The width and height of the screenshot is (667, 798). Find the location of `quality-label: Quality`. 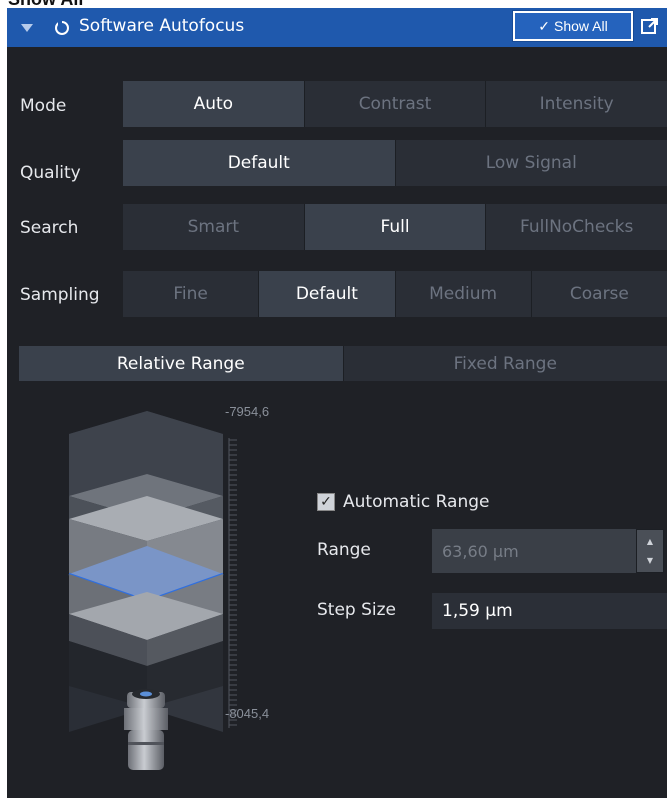

quality-label: Quality is located at coordinates (50, 173).